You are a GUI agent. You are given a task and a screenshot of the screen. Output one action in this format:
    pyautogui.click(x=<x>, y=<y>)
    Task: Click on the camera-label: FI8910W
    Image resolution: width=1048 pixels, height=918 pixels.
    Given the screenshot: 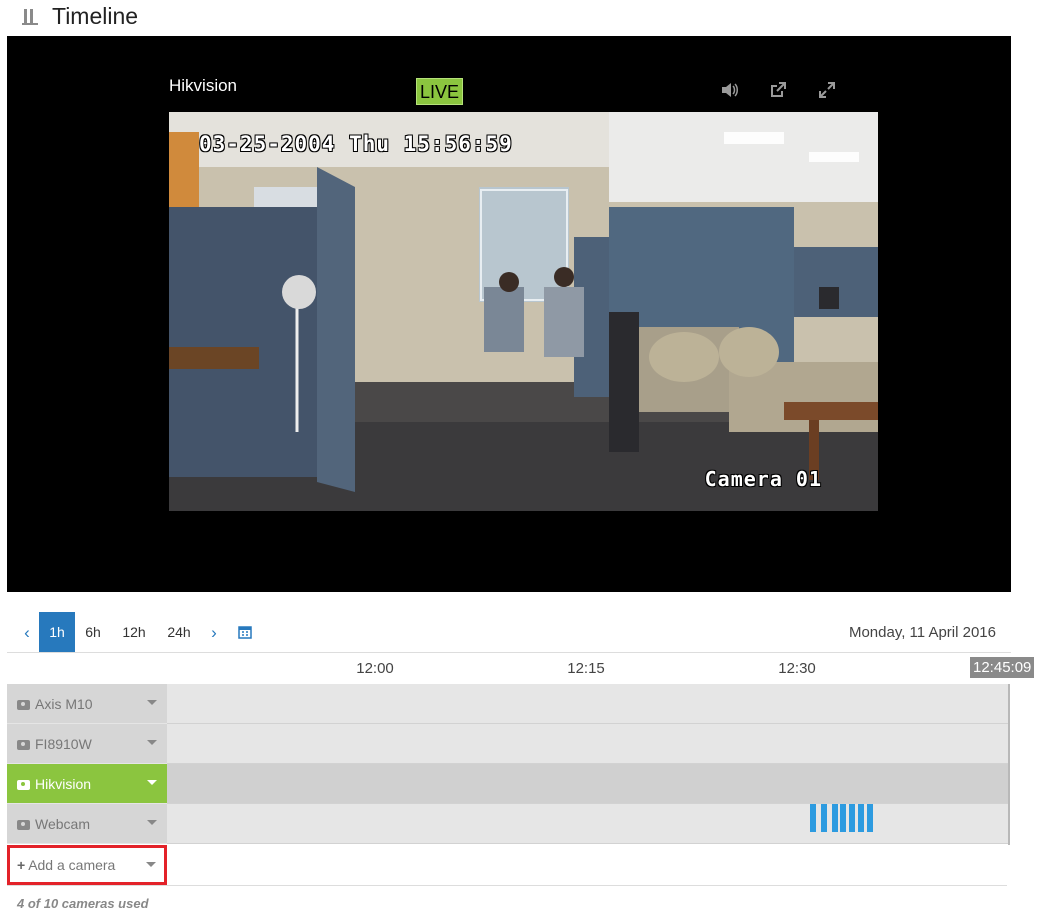 What is the action you would take?
    pyautogui.click(x=87, y=744)
    